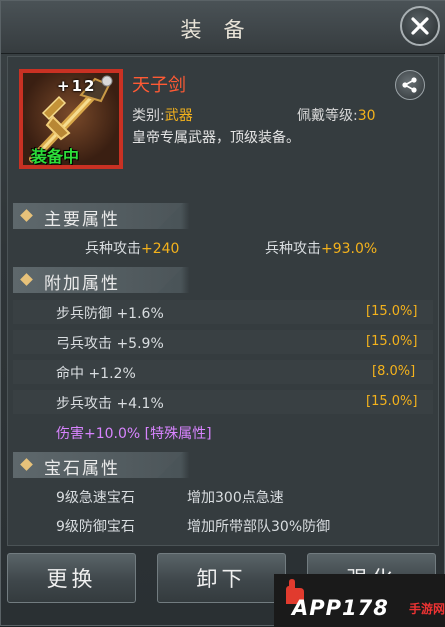 The height and width of the screenshot is (627, 445). Describe the element at coordinates (427, 609) in the screenshot. I see `watermark-sub: 手游网` at that location.